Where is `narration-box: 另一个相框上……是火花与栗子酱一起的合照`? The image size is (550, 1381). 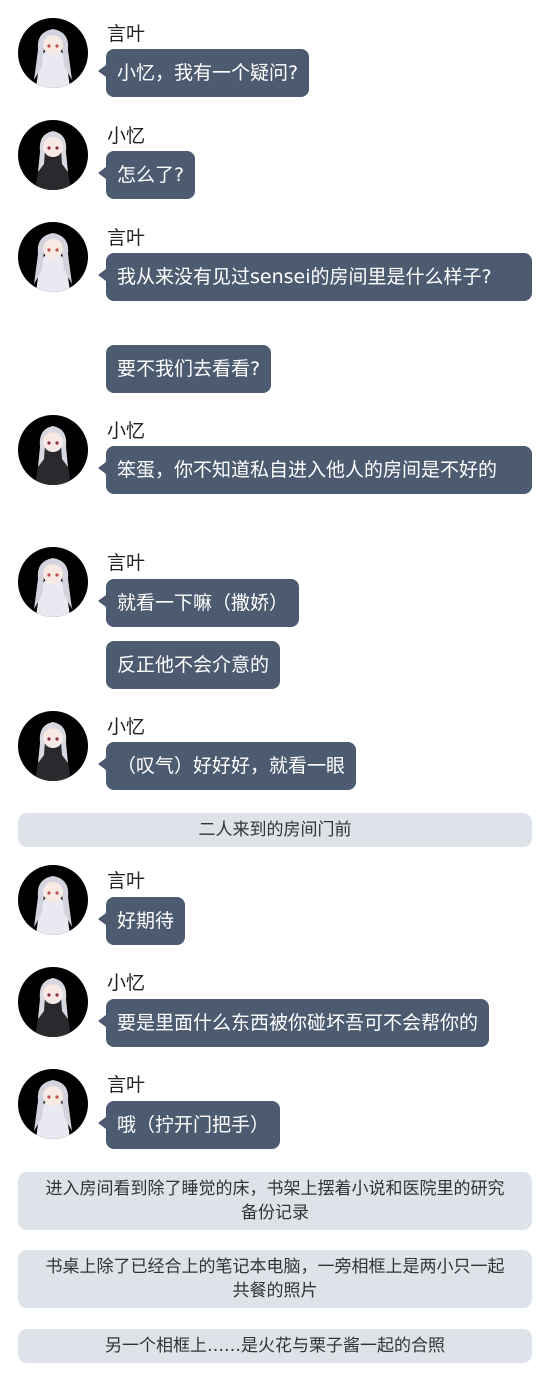
narration-box: 另一个相框上……是火花与栗子酱一起的合照 is located at coordinates (275, 1346).